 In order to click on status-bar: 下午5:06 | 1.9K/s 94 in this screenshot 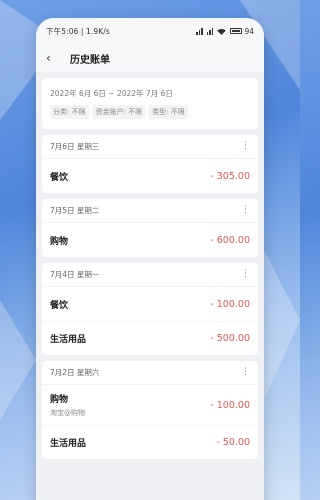, I will do `click(150, 31)`.